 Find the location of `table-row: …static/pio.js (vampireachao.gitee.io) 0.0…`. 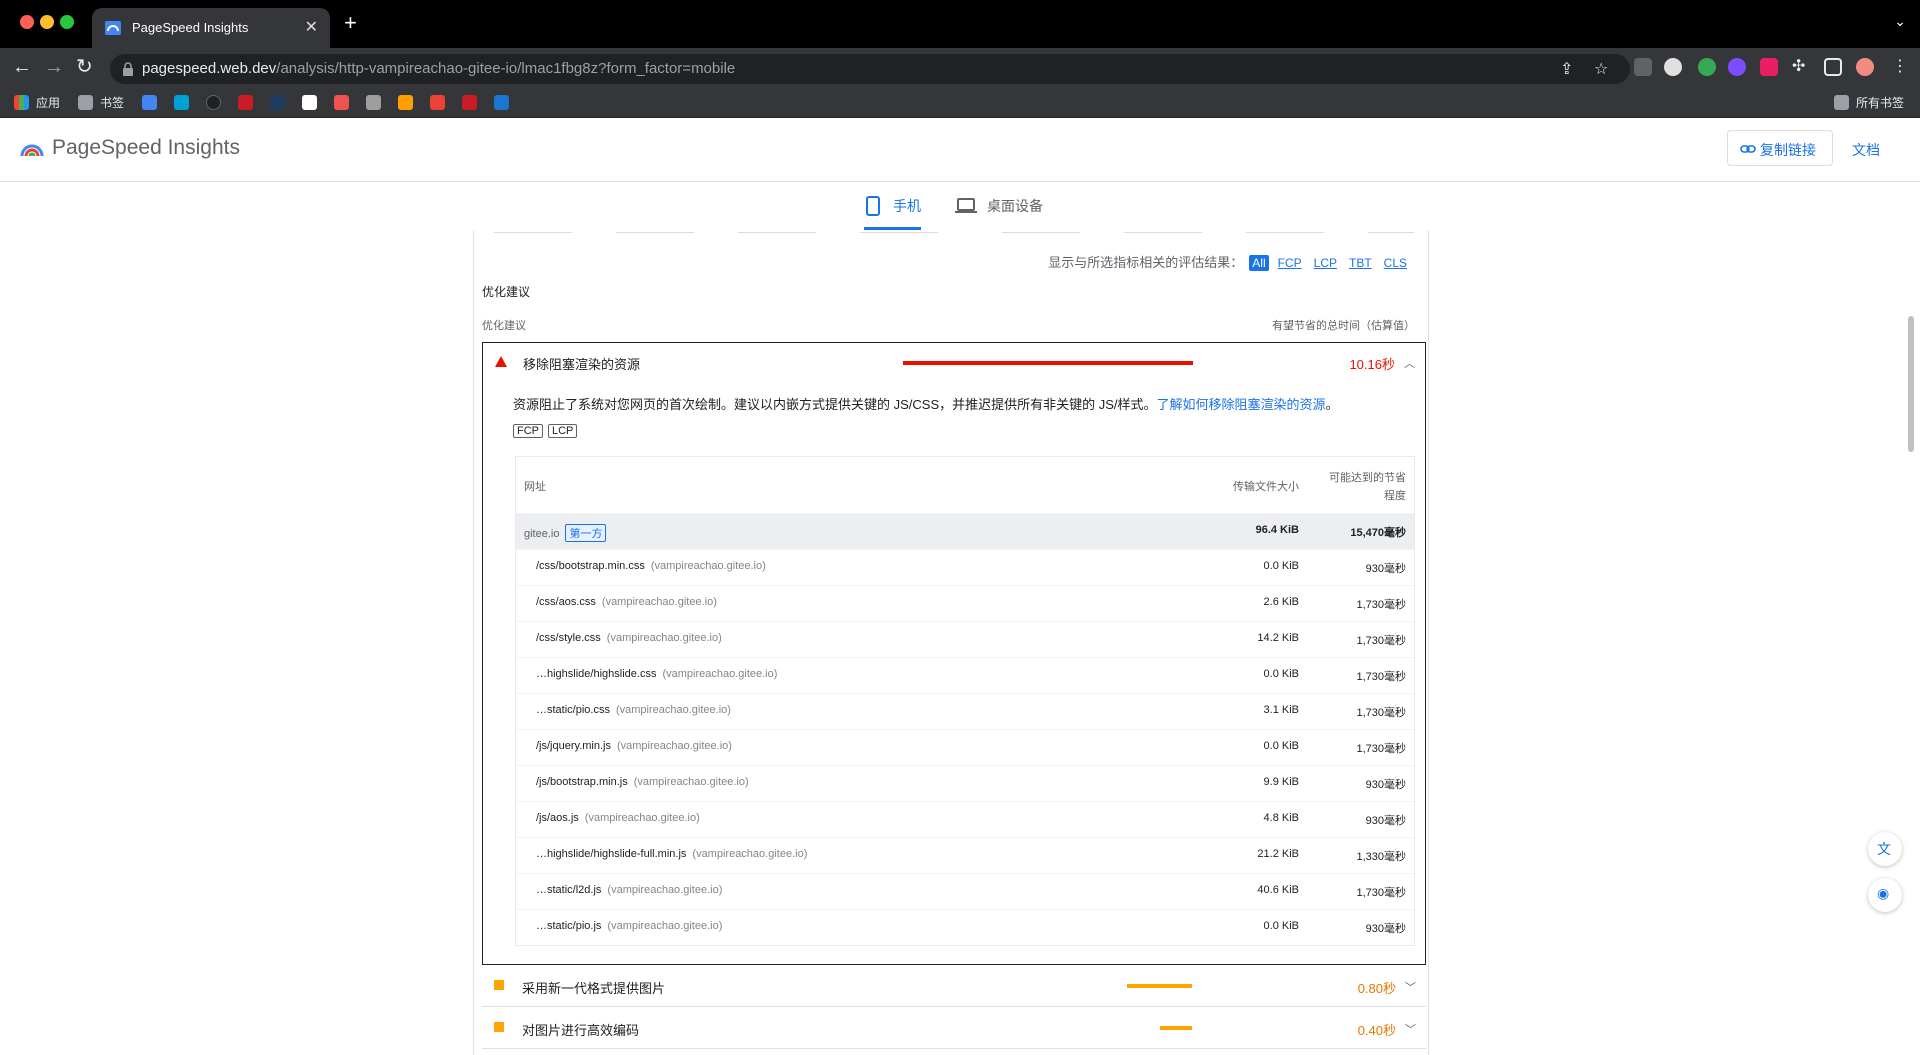

table-row: …static/pio.js (vampireachao.gitee.io) 0.0… is located at coordinates (965, 927).